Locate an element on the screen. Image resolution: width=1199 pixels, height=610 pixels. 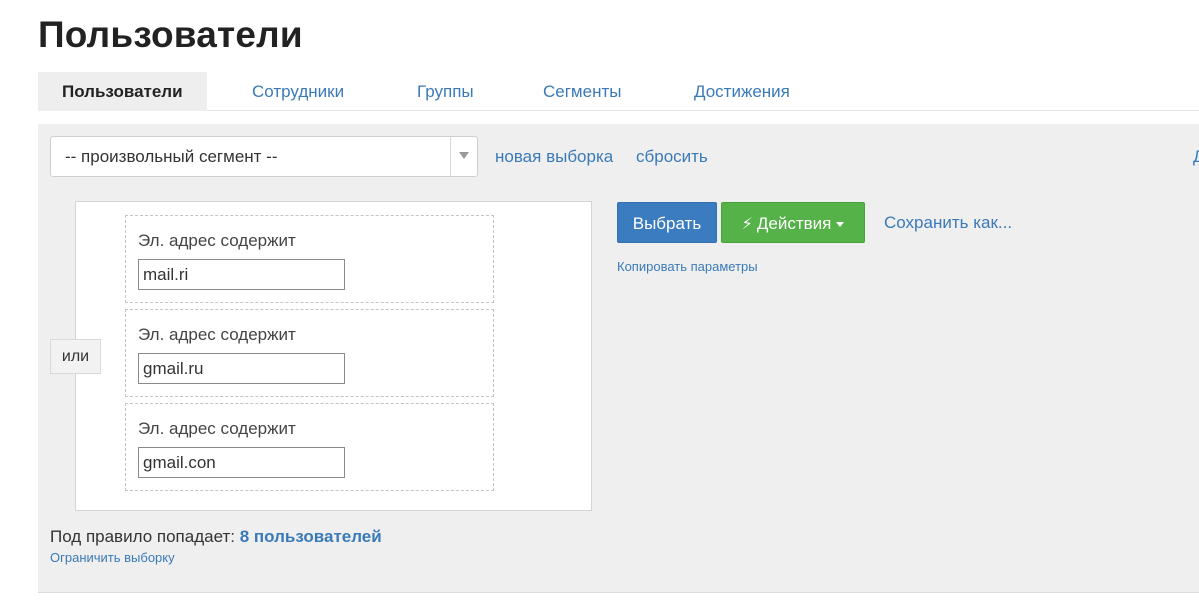
match-count-link: 8 пользователей is located at coordinates (311, 536).